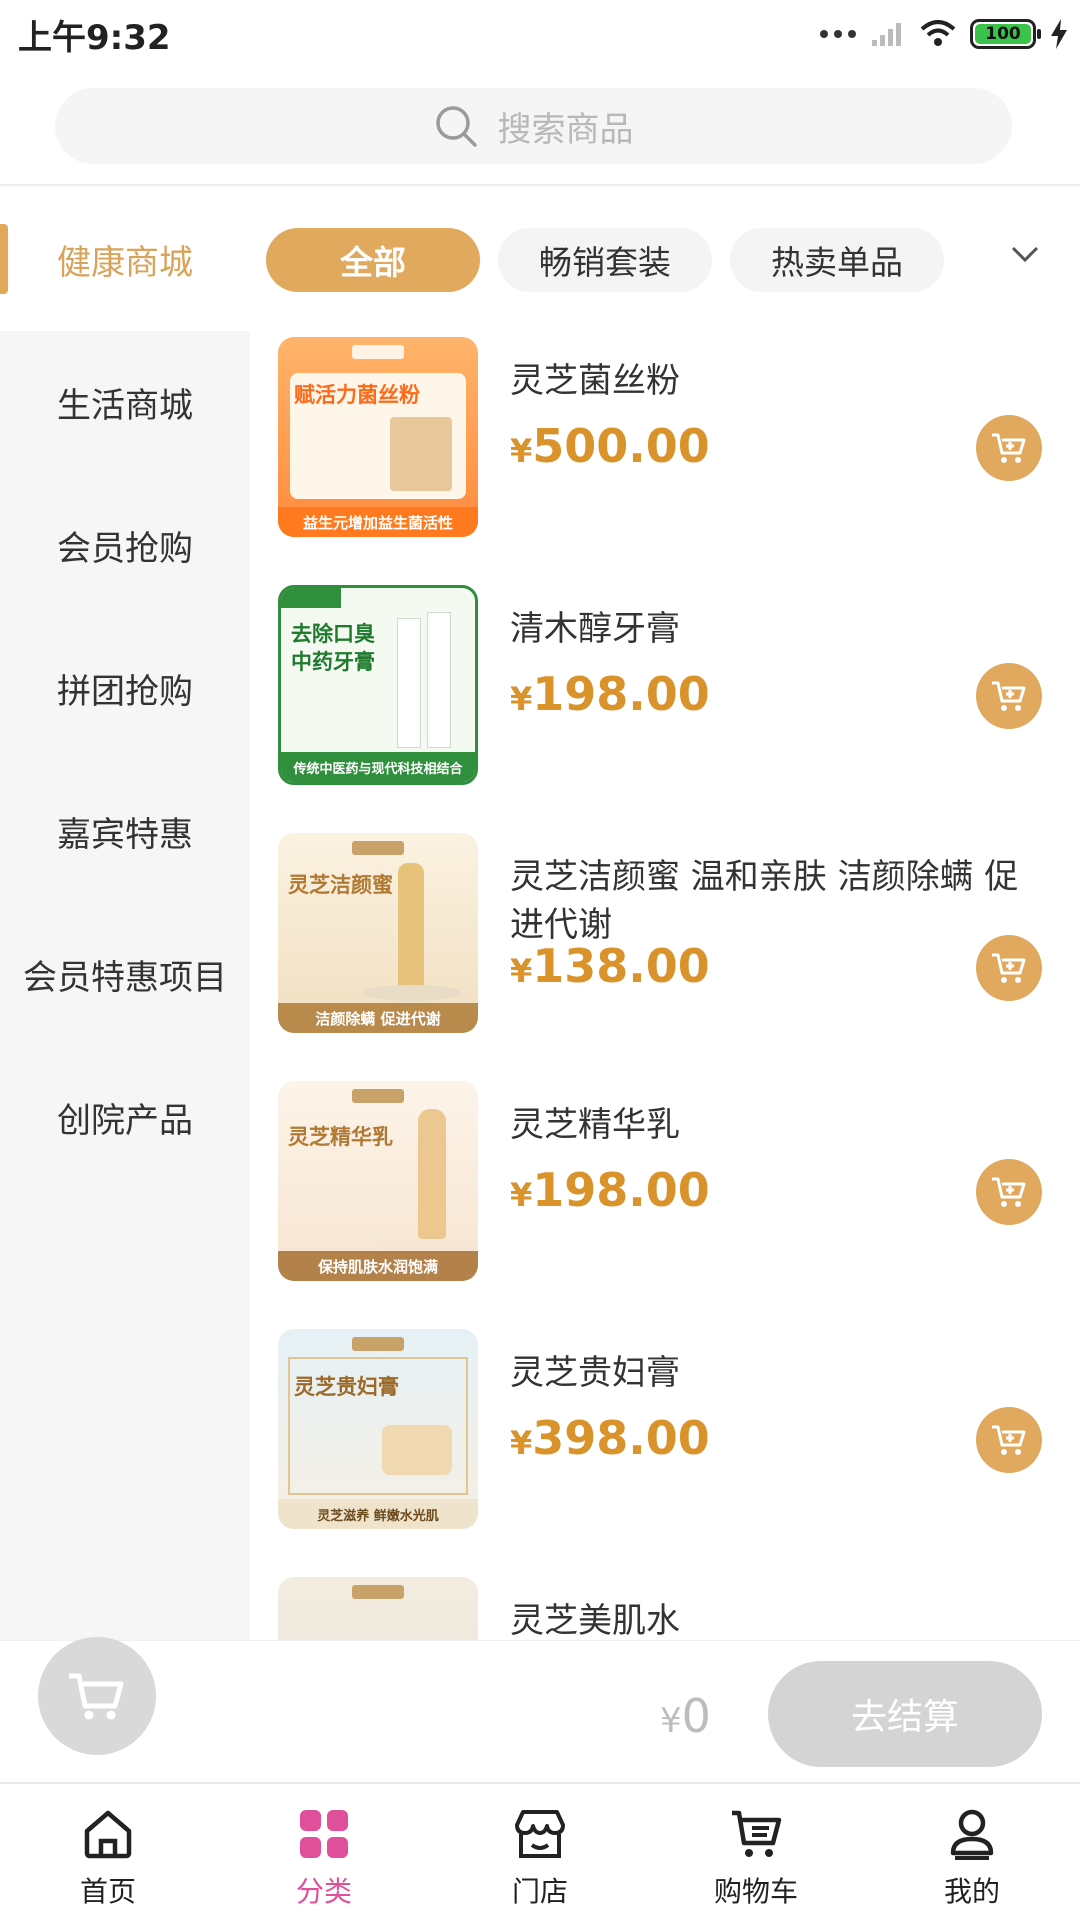 The height and width of the screenshot is (1920, 1080). Describe the element at coordinates (357, 395) in the screenshot. I see `product-image-title: 赋活力菌丝粉` at that location.